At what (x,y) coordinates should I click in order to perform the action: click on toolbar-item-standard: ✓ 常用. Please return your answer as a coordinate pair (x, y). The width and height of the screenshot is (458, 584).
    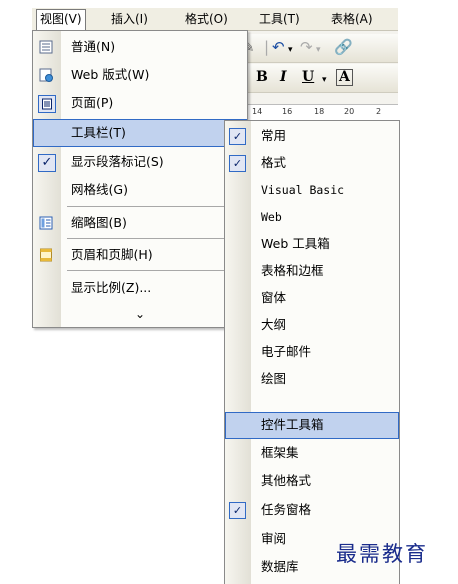
    Looking at the image, I should click on (312, 136).